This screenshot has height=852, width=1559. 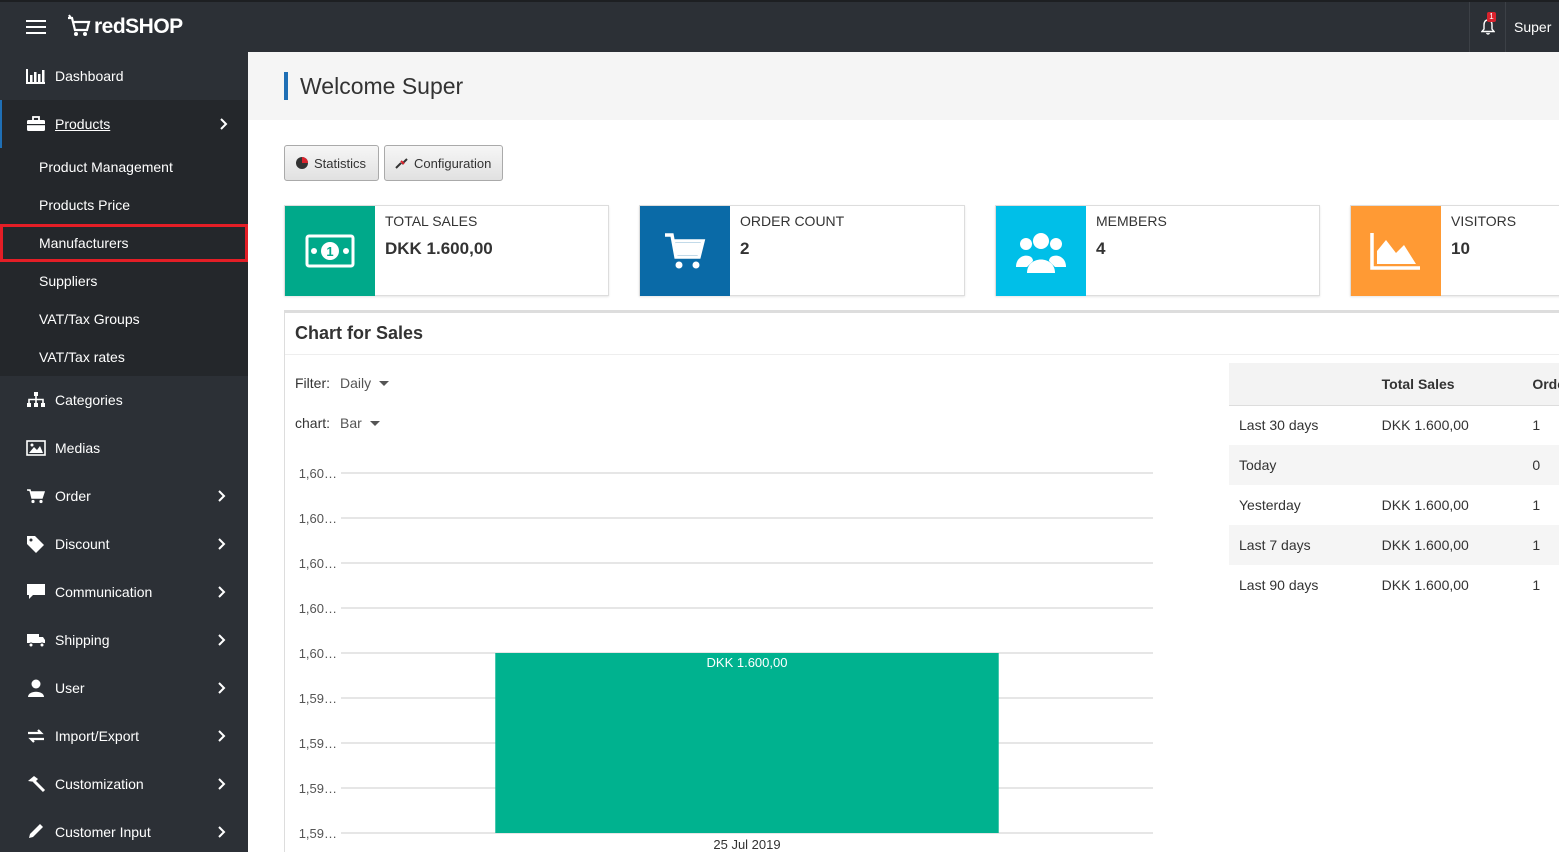 I want to click on sidebar-item-medias: Medias, so click(x=124, y=448).